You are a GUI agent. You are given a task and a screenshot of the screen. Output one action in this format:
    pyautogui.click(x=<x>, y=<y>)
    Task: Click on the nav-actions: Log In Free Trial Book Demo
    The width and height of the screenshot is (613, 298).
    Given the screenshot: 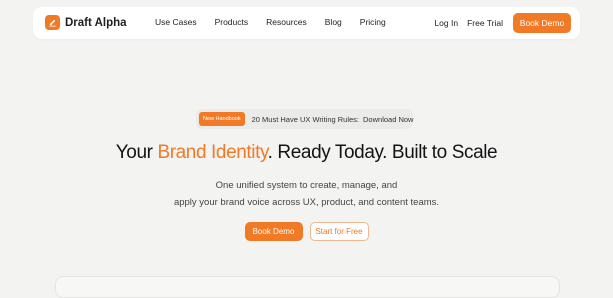 What is the action you would take?
    pyautogui.click(x=502, y=23)
    